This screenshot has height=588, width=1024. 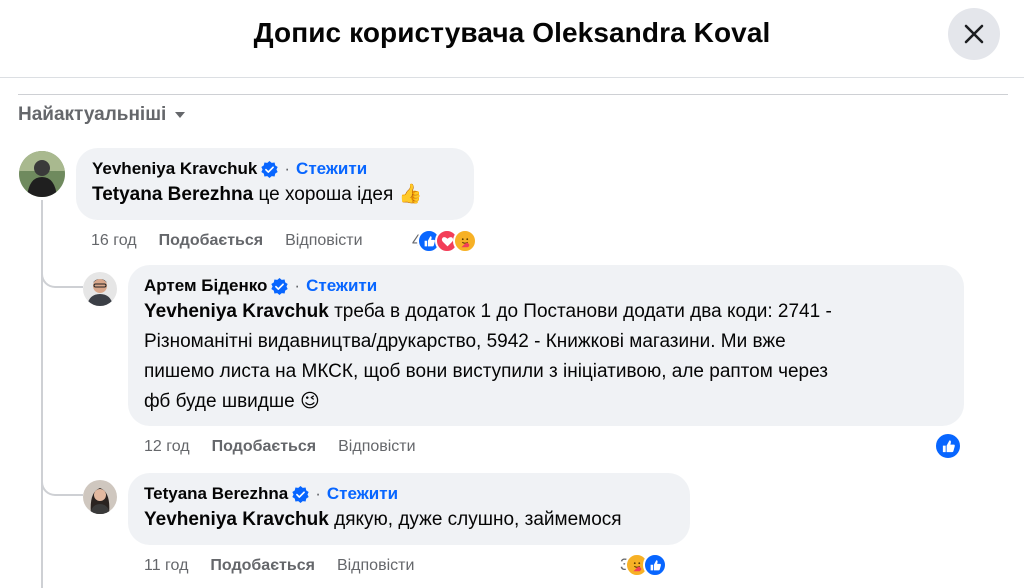 I want to click on thread-line, so click(x=42, y=394).